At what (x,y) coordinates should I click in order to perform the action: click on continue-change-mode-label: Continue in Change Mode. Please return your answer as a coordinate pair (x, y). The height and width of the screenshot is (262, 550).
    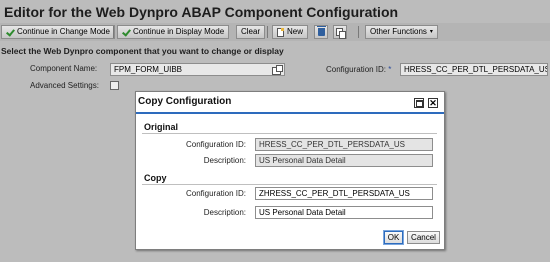
    Looking at the image, I should click on (63, 31).